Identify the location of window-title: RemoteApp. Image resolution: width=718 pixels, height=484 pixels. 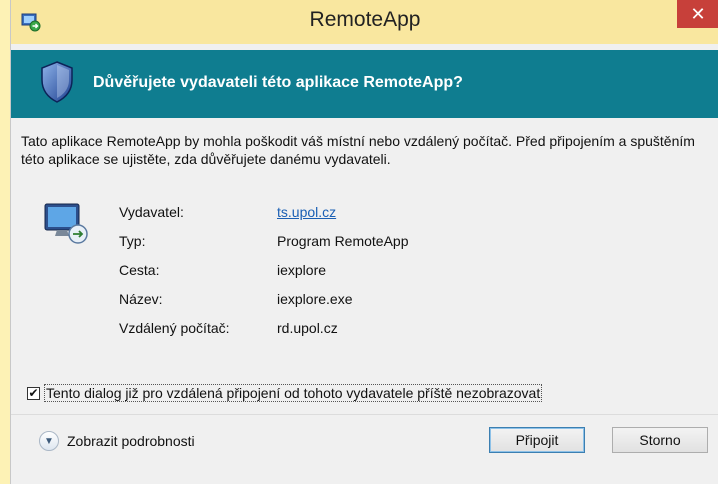
(365, 19).